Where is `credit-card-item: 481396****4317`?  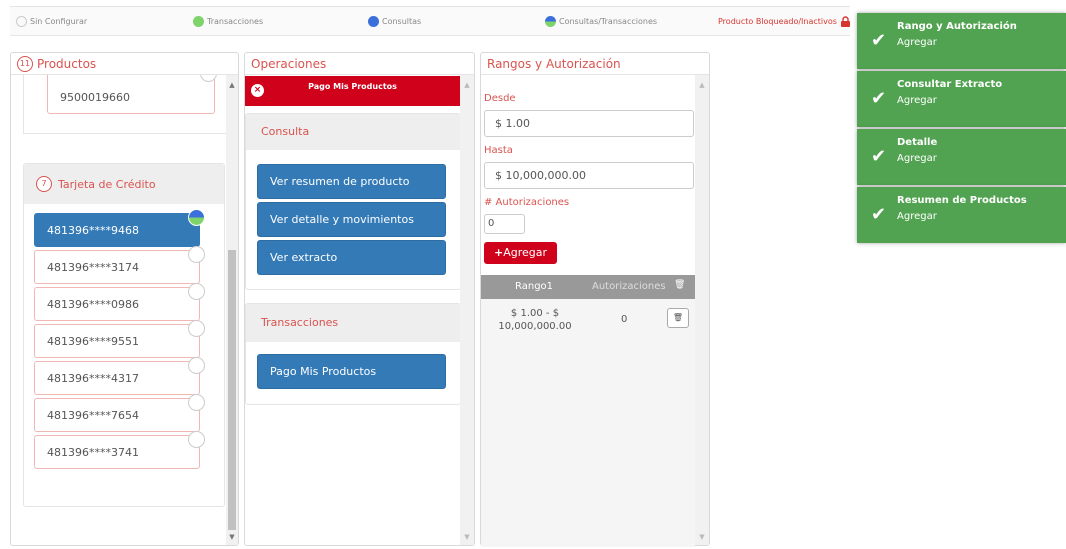 credit-card-item: 481396****4317 is located at coordinates (117, 378).